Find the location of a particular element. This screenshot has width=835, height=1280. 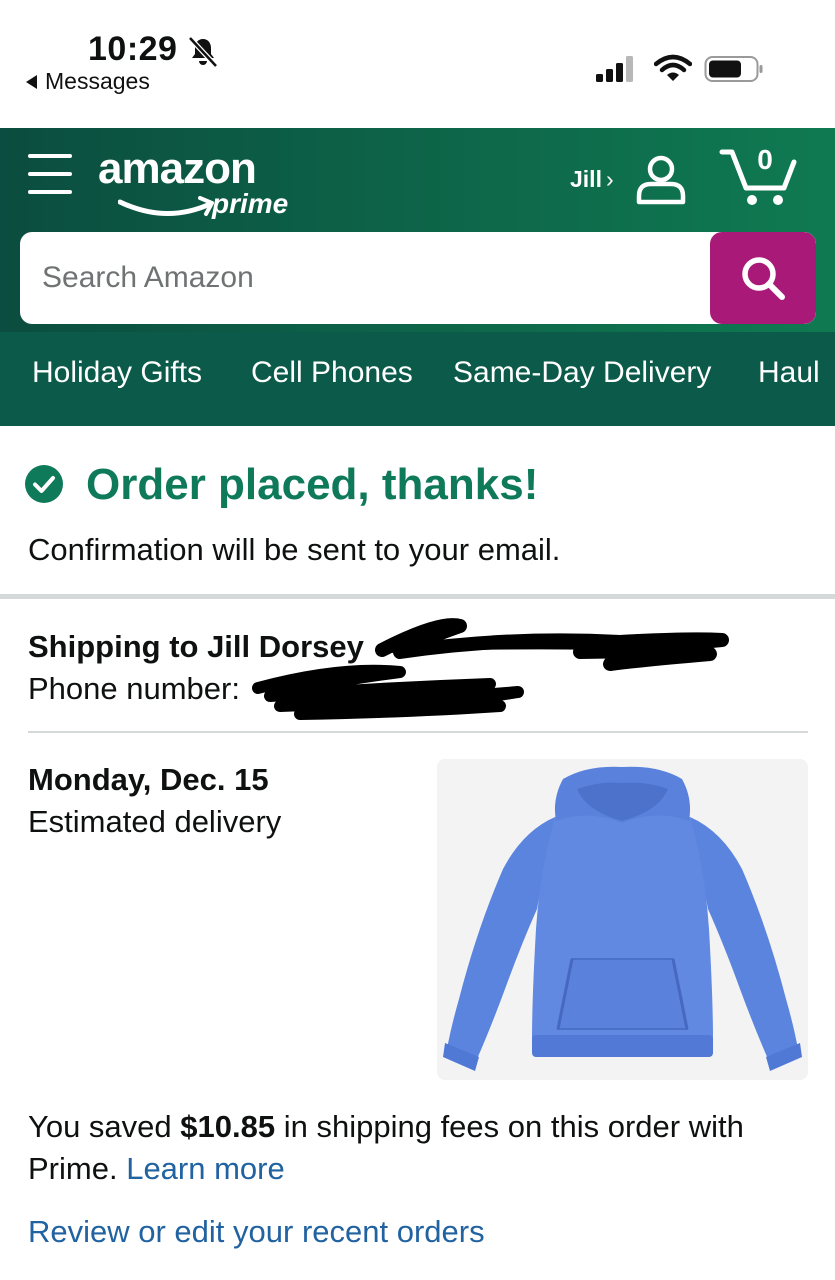

user-icon is located at coordinates (661, 179).